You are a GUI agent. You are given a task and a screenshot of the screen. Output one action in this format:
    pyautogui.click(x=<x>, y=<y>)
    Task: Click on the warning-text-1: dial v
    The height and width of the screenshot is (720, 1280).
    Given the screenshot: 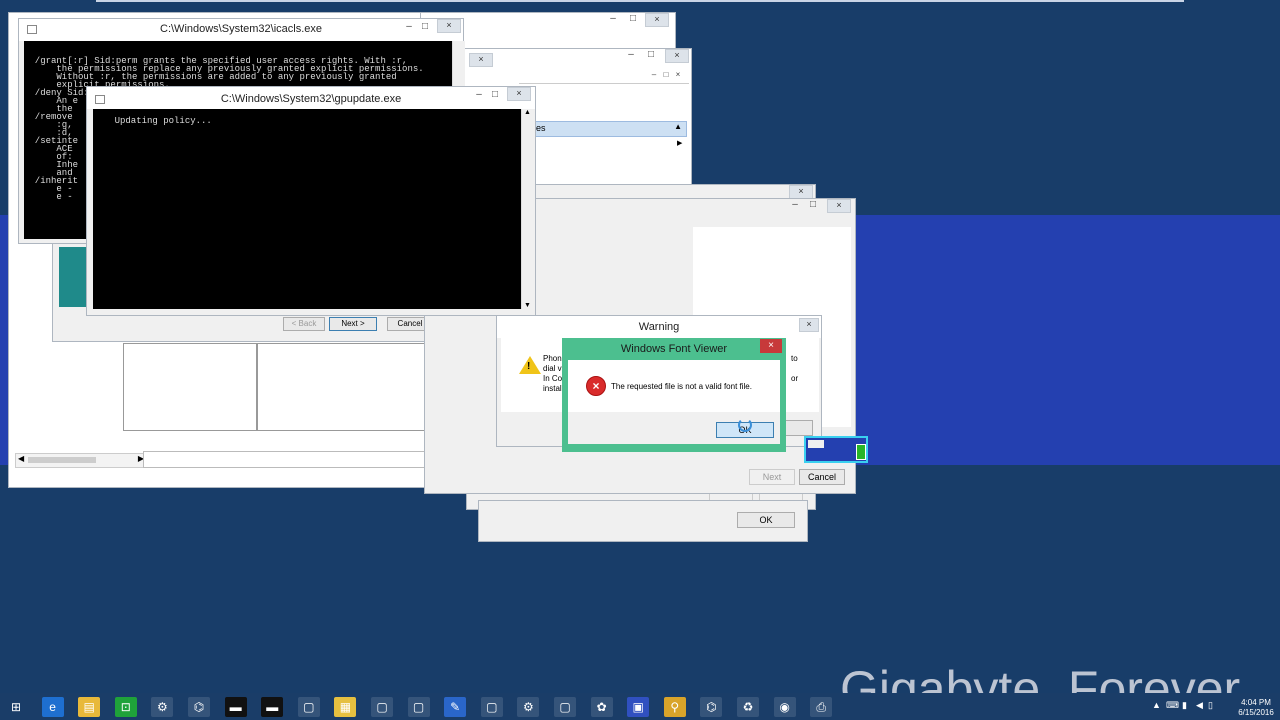 What is the action you would take?
    pyautogui.click(x=552, y=368)
    